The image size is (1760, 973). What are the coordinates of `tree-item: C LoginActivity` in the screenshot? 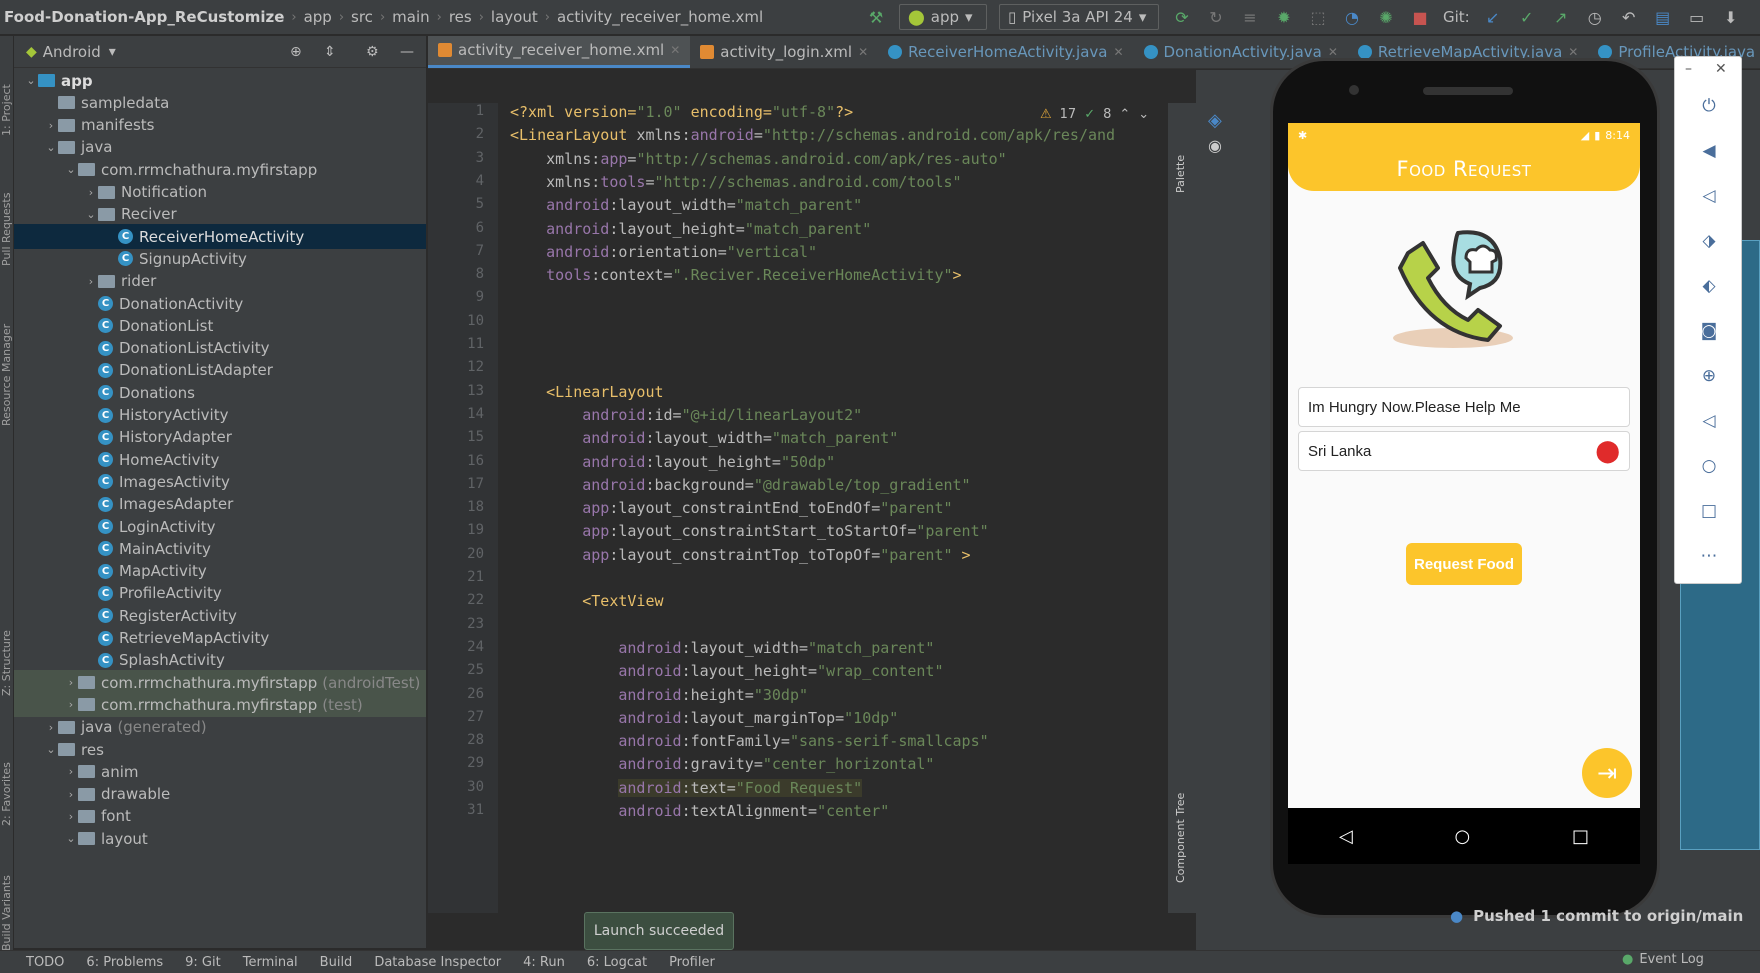 It's located at (220, 526).